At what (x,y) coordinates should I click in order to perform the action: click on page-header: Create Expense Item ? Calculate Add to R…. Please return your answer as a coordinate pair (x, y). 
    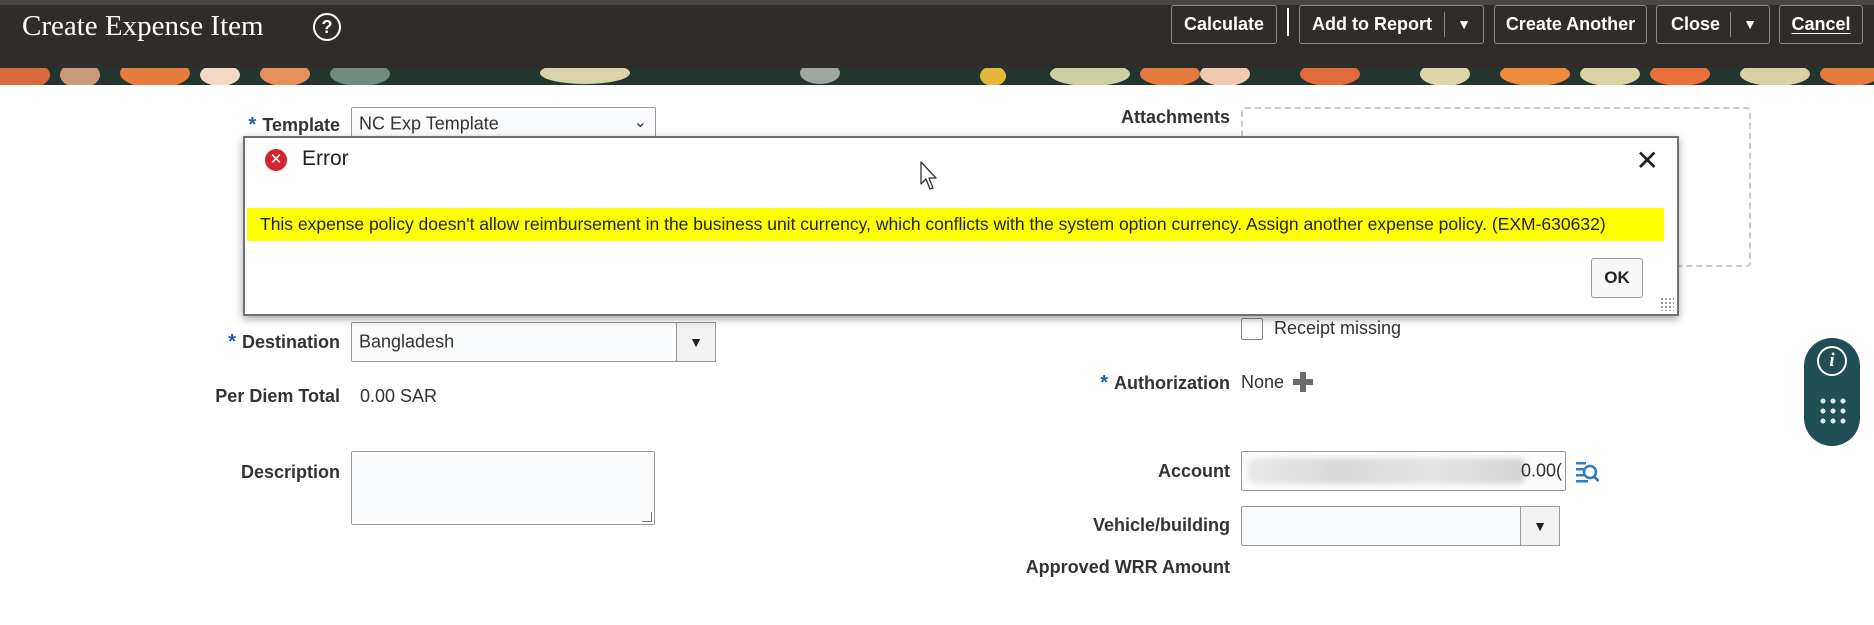
    Looking at the image, I should click on (937, 34).